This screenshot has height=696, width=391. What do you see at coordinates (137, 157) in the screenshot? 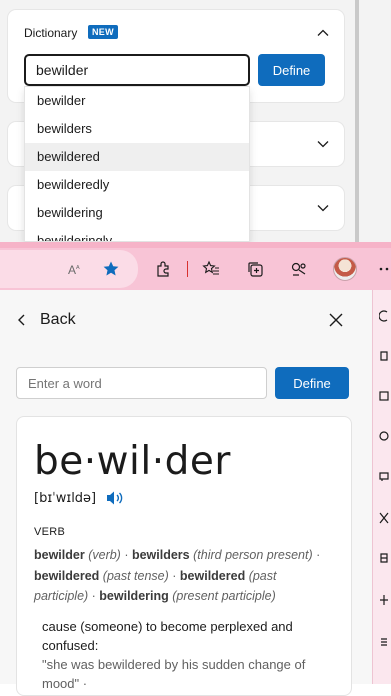
I see `suggestion-item: bewildered` at bounding box center [137, 157].